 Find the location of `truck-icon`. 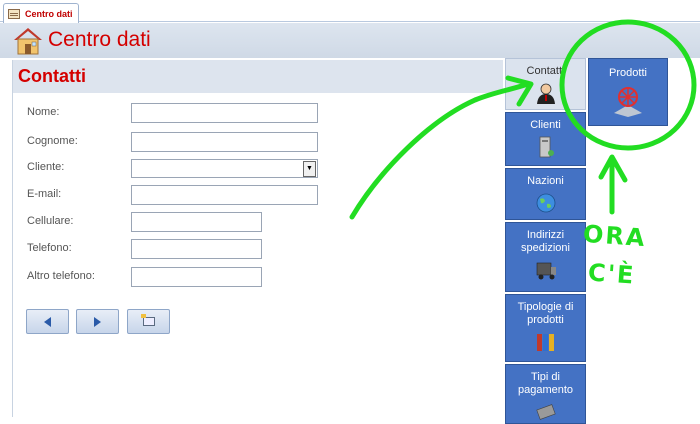

truck-icon is located at coordinates (546, 271).